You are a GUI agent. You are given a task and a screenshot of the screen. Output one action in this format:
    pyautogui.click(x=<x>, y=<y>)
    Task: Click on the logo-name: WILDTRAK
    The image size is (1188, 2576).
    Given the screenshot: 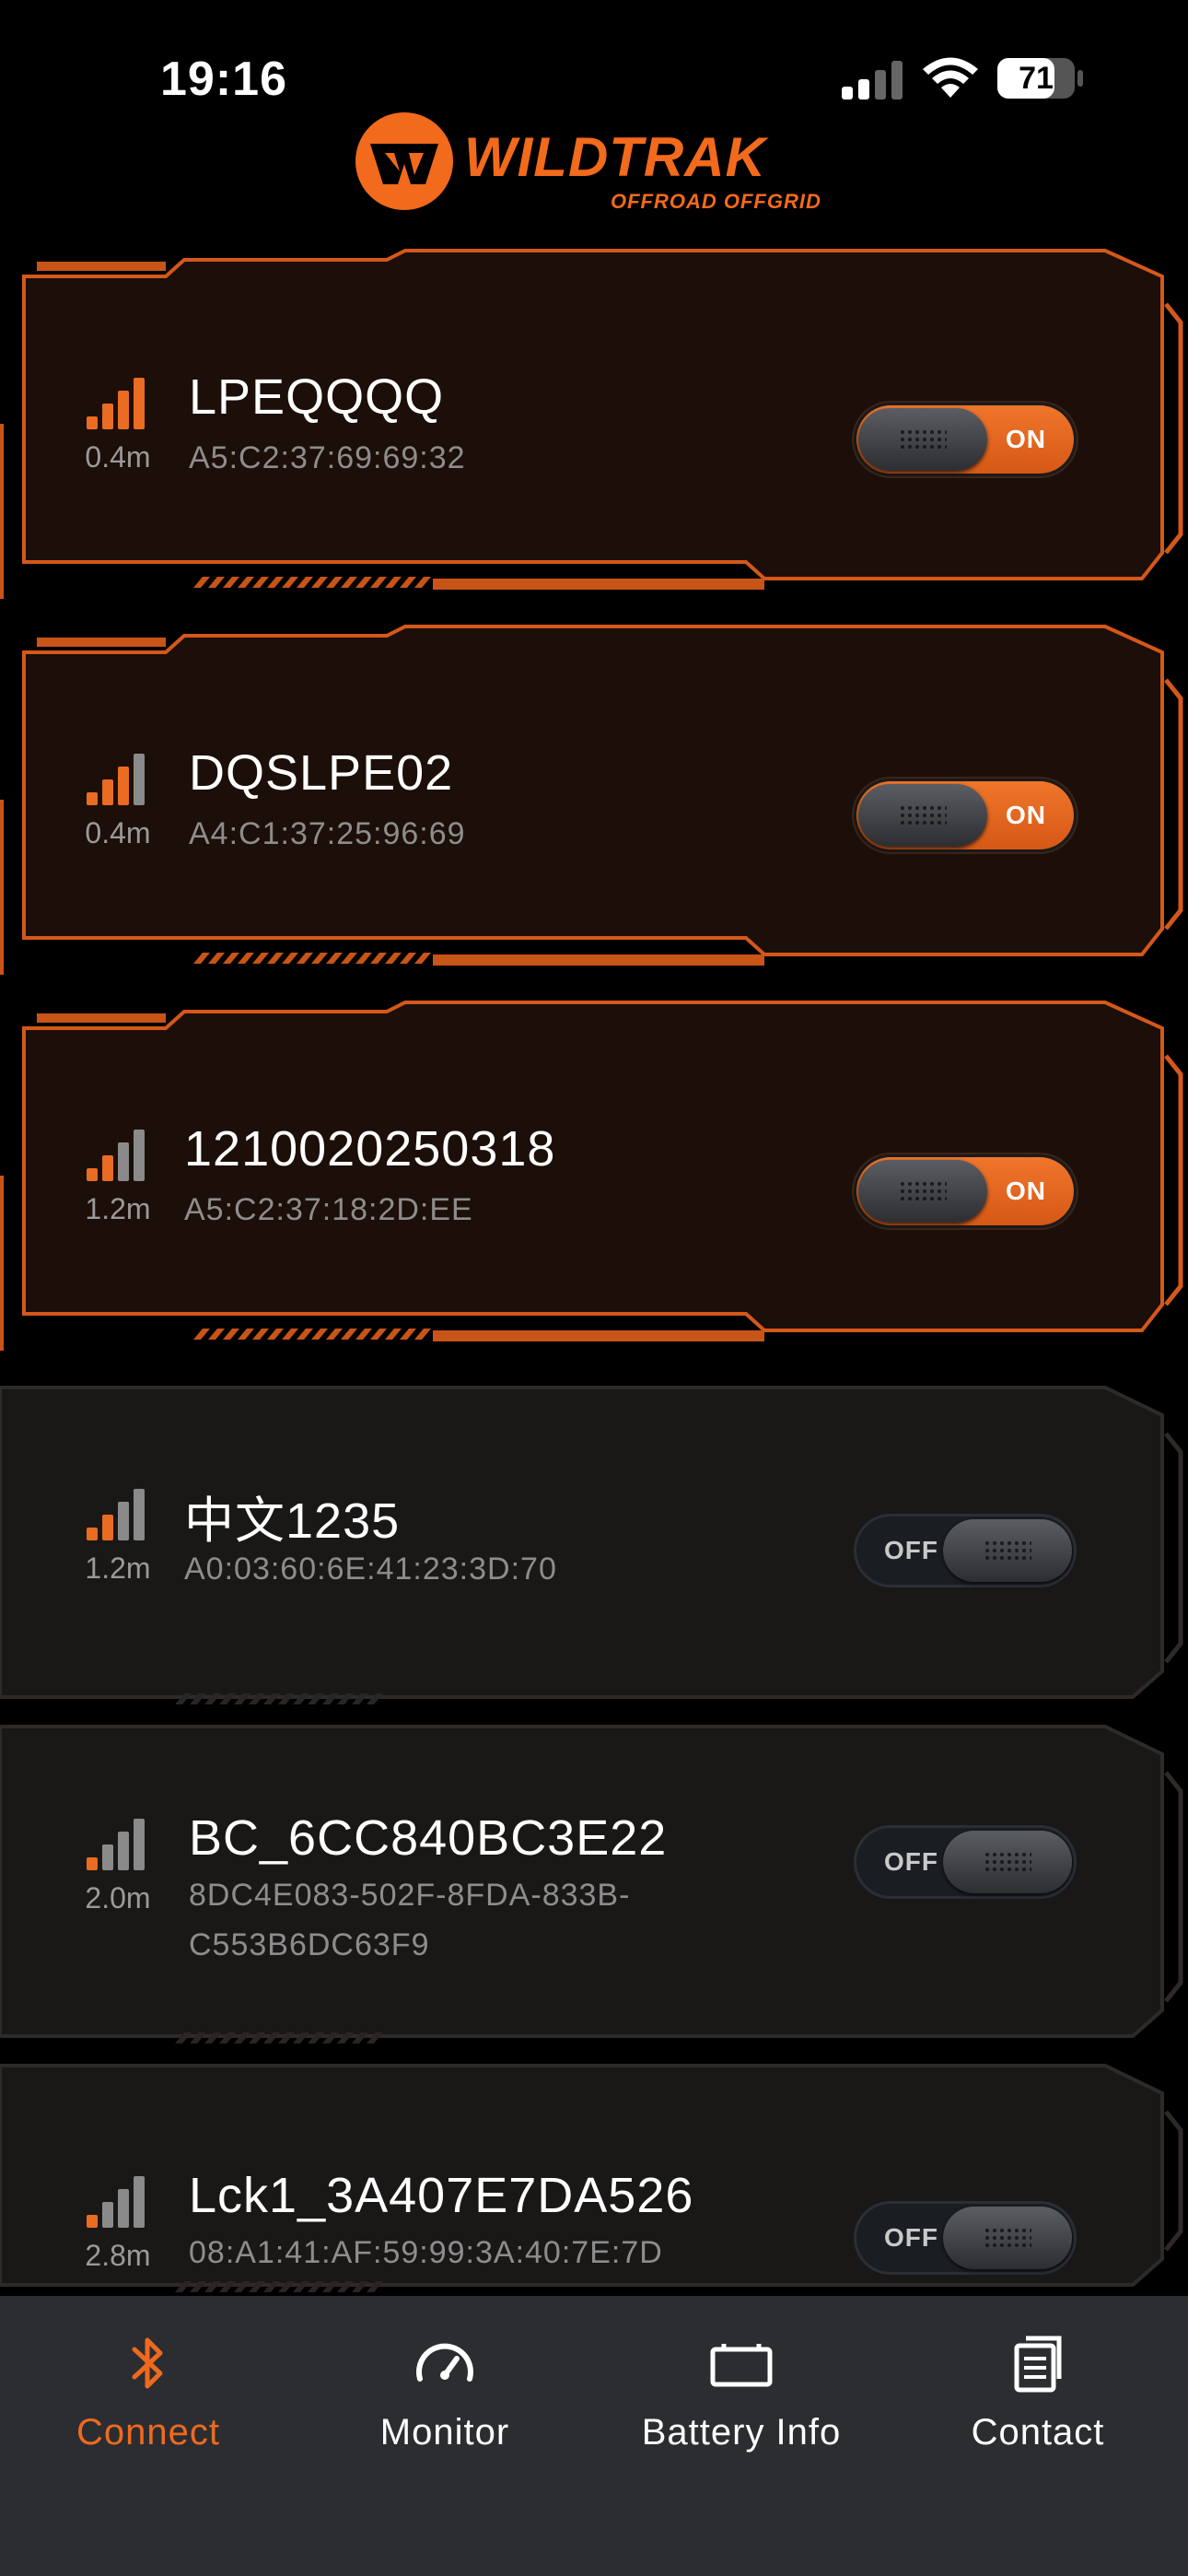 What is the action you would take?
    pyautogui.click(x=615, y=157)
    